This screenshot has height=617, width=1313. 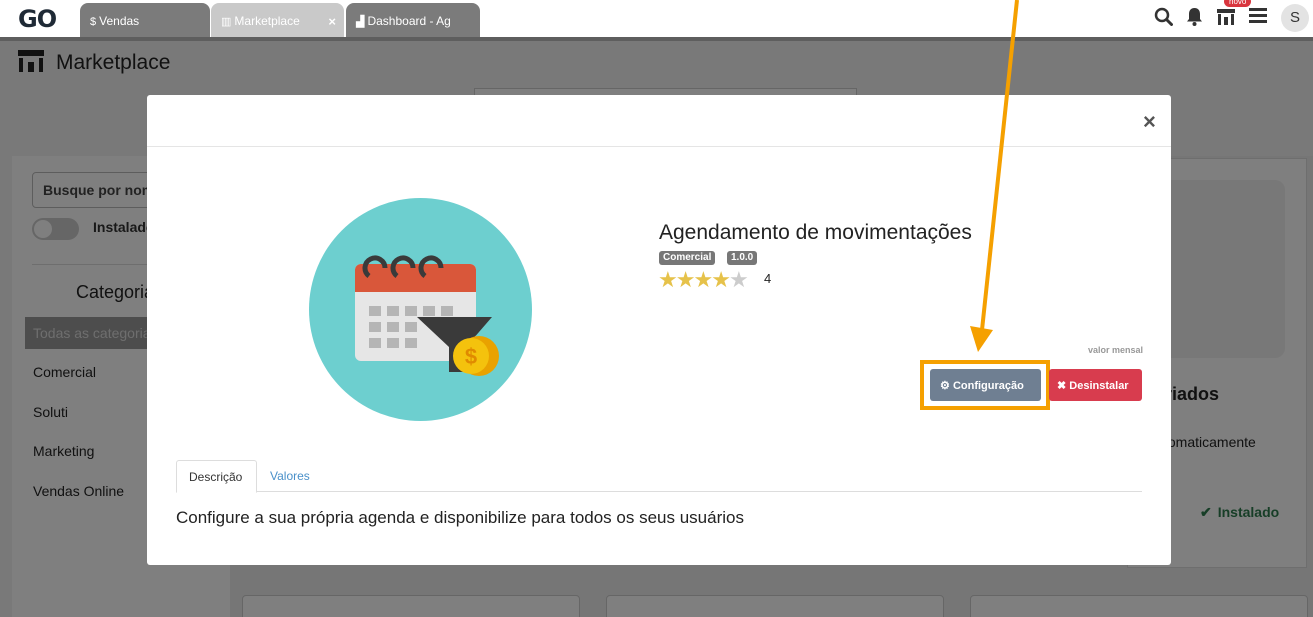 I want to click on logo-text: GO, so click(x=37, y=19).